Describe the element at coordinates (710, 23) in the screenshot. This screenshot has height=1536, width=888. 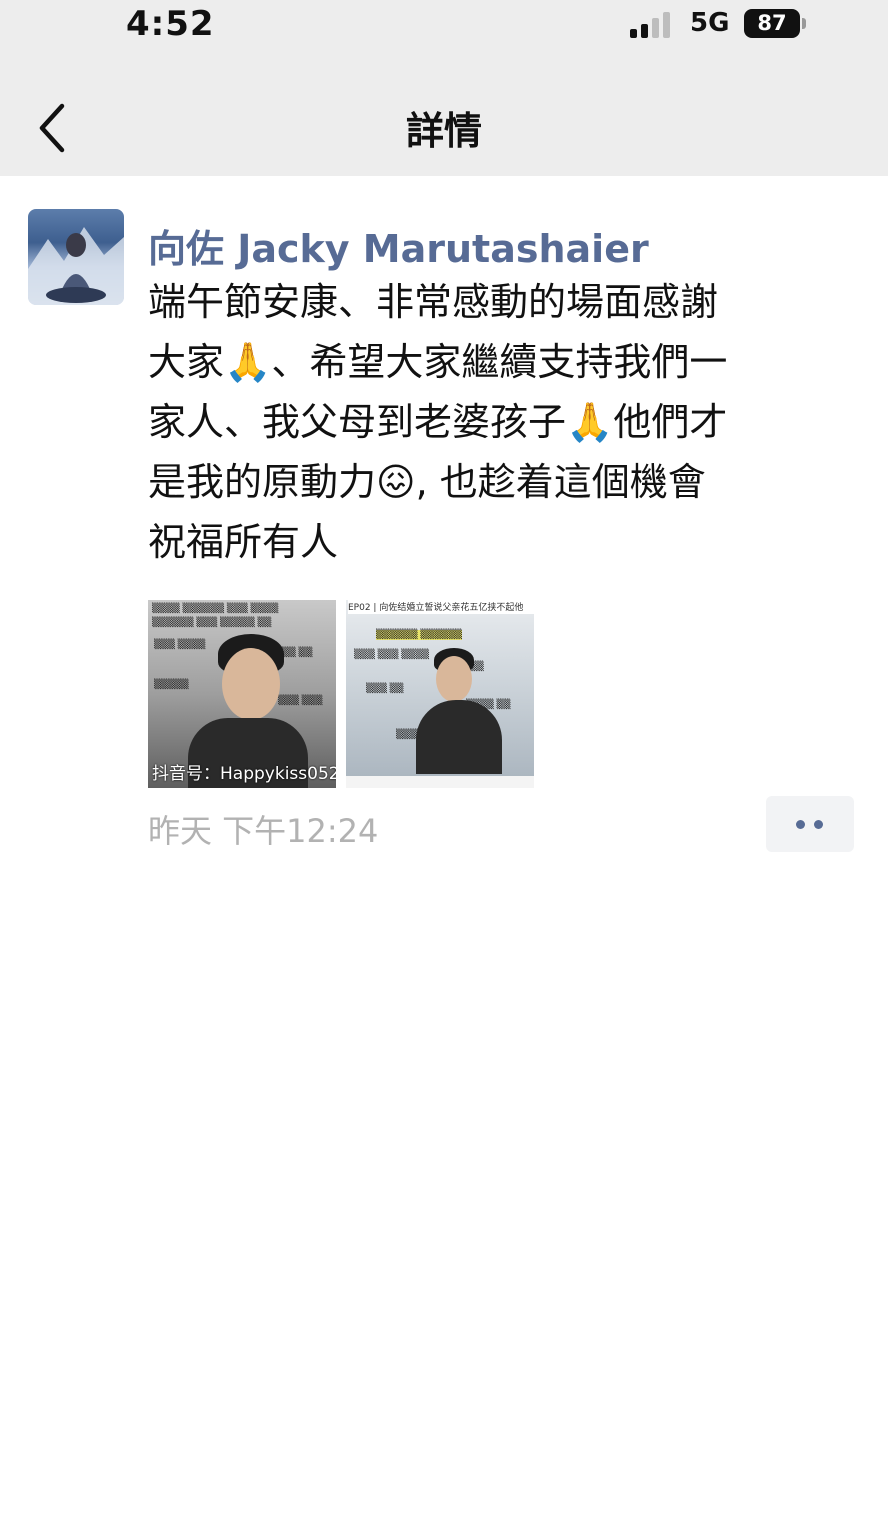
I see `network-label: 5G` at that location.